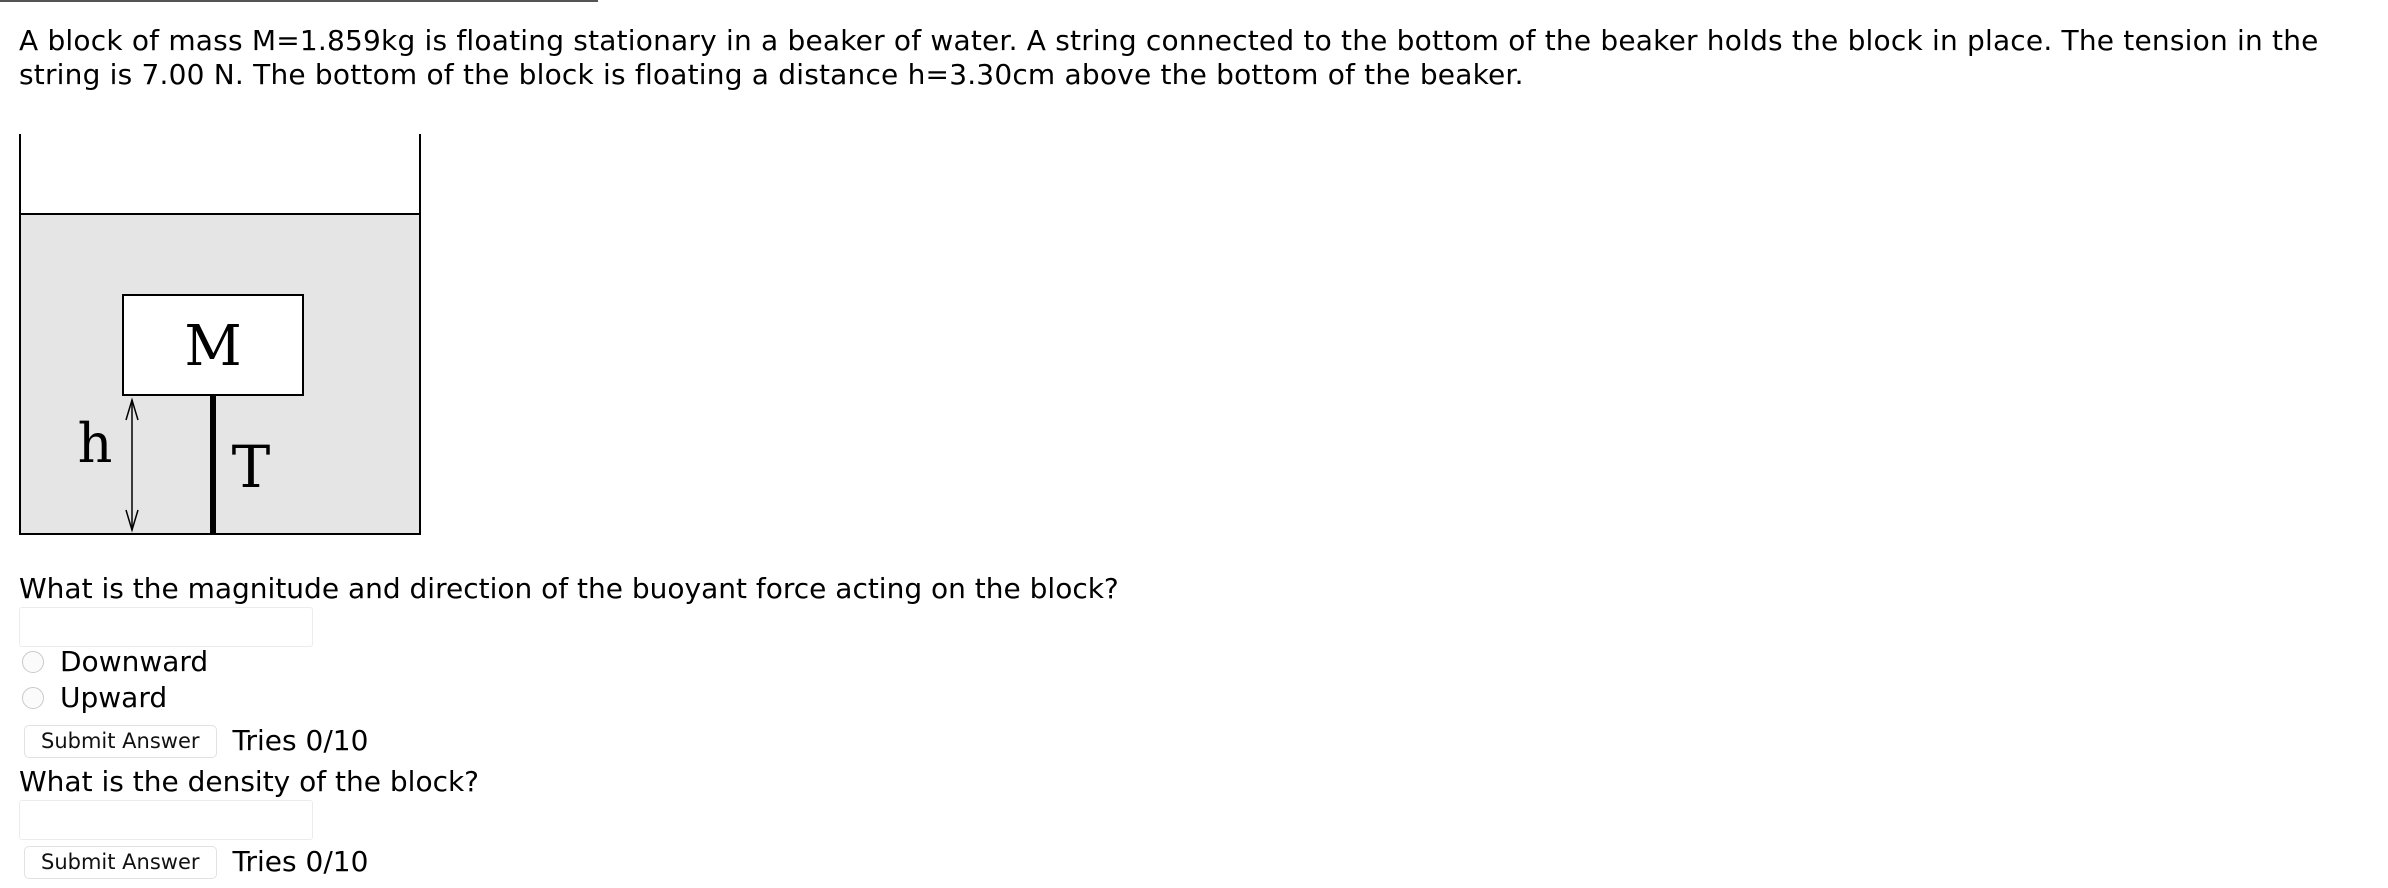 The height and width of the screenshot is (888, 2388). What do you see at coordinates (120, 741) in the screenshot?
I see `submit-answer-button-1: Submit Answer` at bounding box center [120, 741].